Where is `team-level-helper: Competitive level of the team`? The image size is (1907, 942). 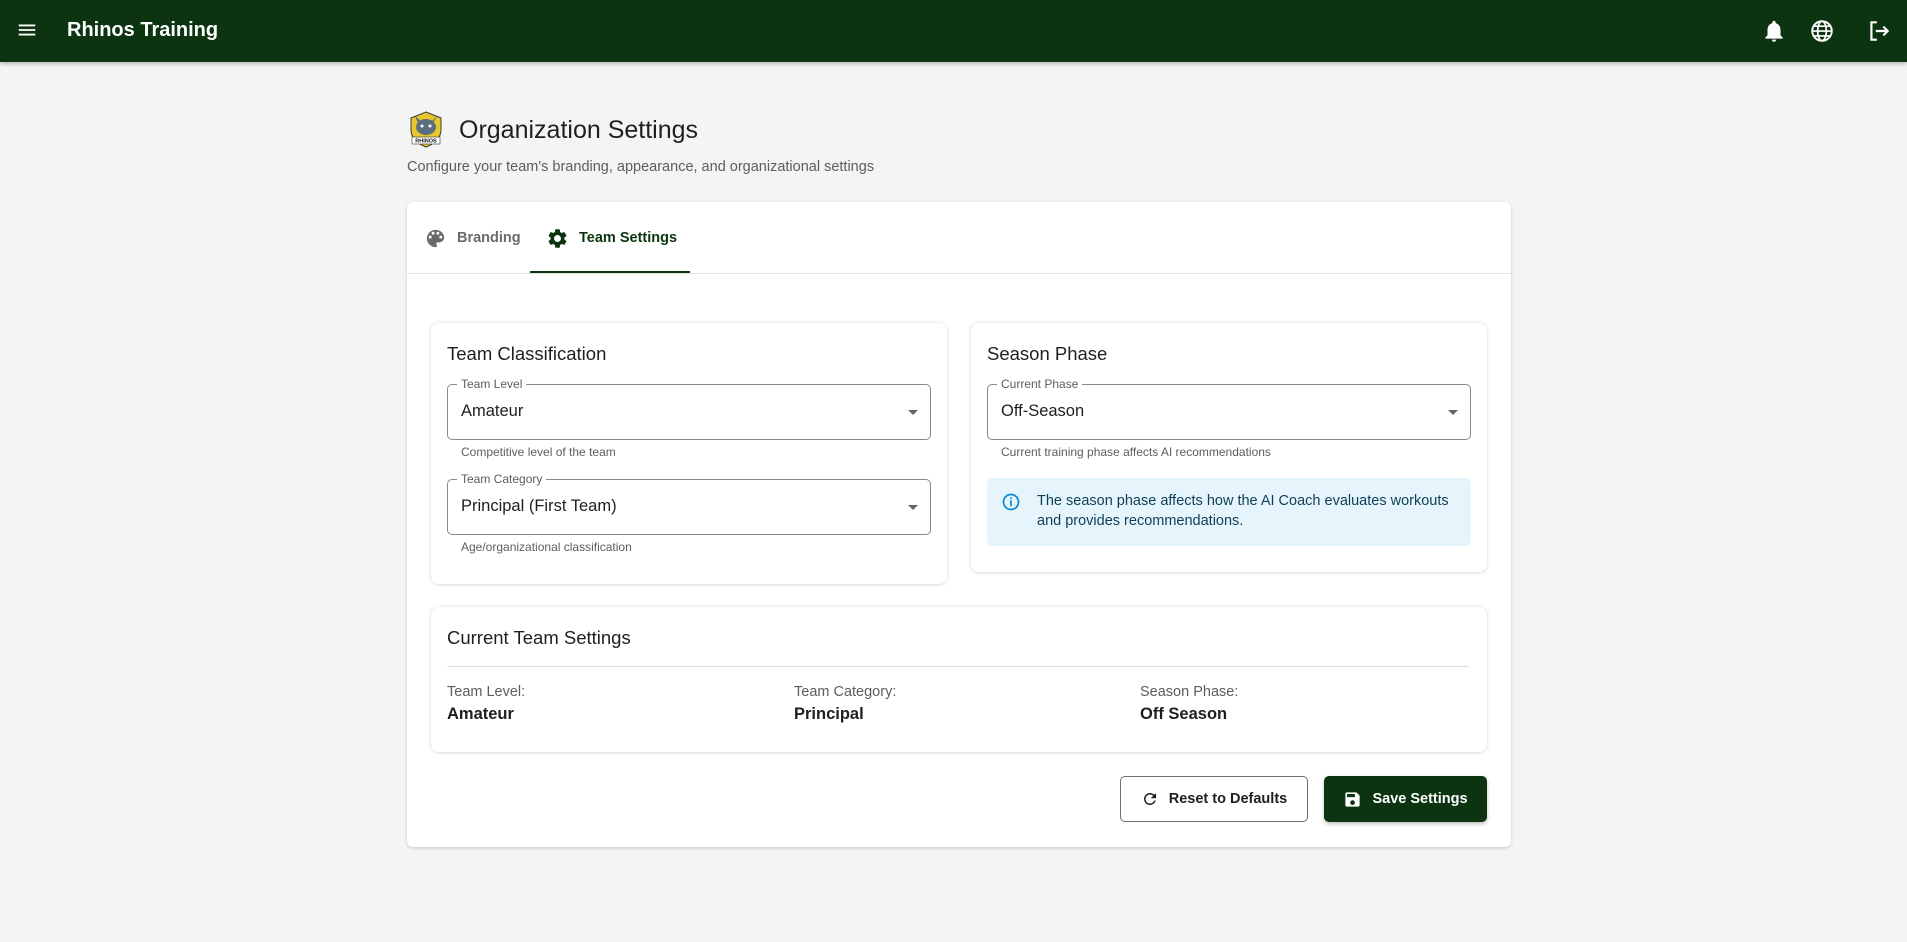 team-level-helper: Competitive level of the team is located at coordinates (538, 452).